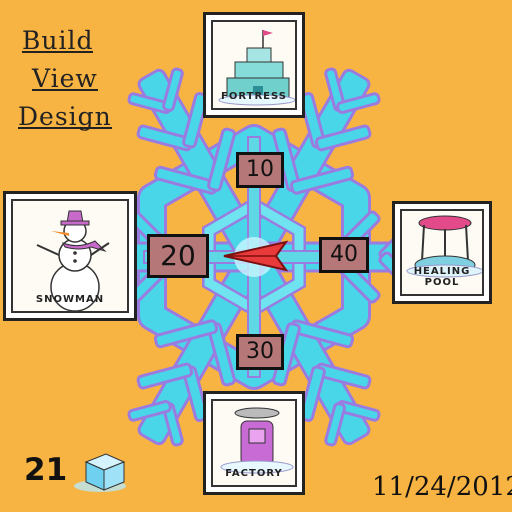  I want to click on direction-right-value: 40, so click(344, 255).